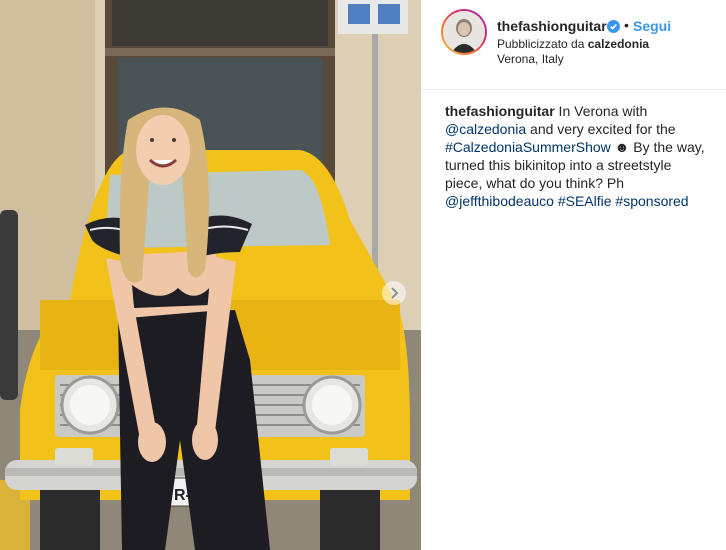 This screenshot has height=550, width=726. What do you see at coordinates (485, 129) in the screenshot?
I see `mention-link: @calzedonia` at bounding box center [485, 129].